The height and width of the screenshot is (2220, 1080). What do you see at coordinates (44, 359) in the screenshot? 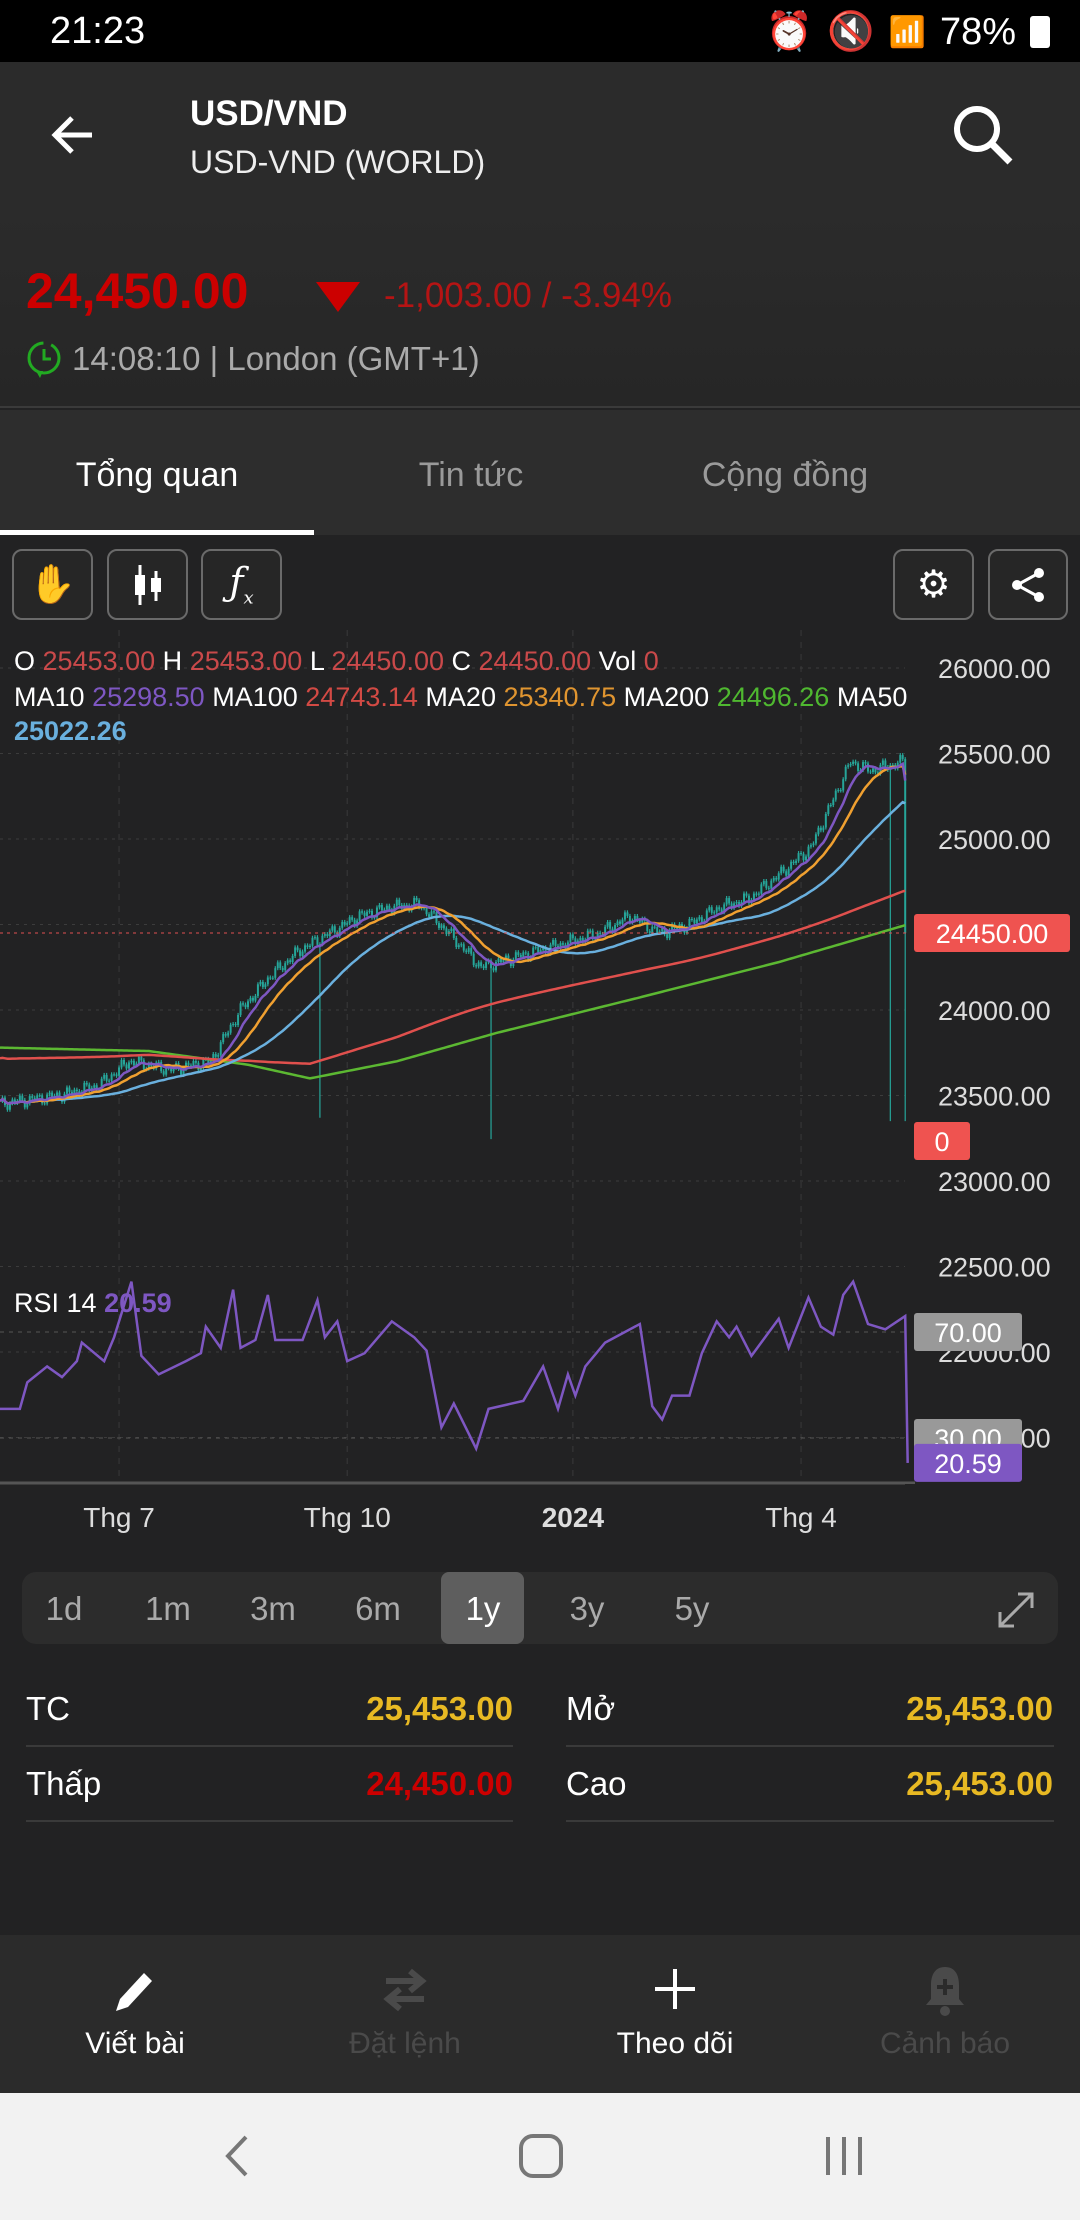
I see `clock-refresh-icon` at bounding box center [44, 359].